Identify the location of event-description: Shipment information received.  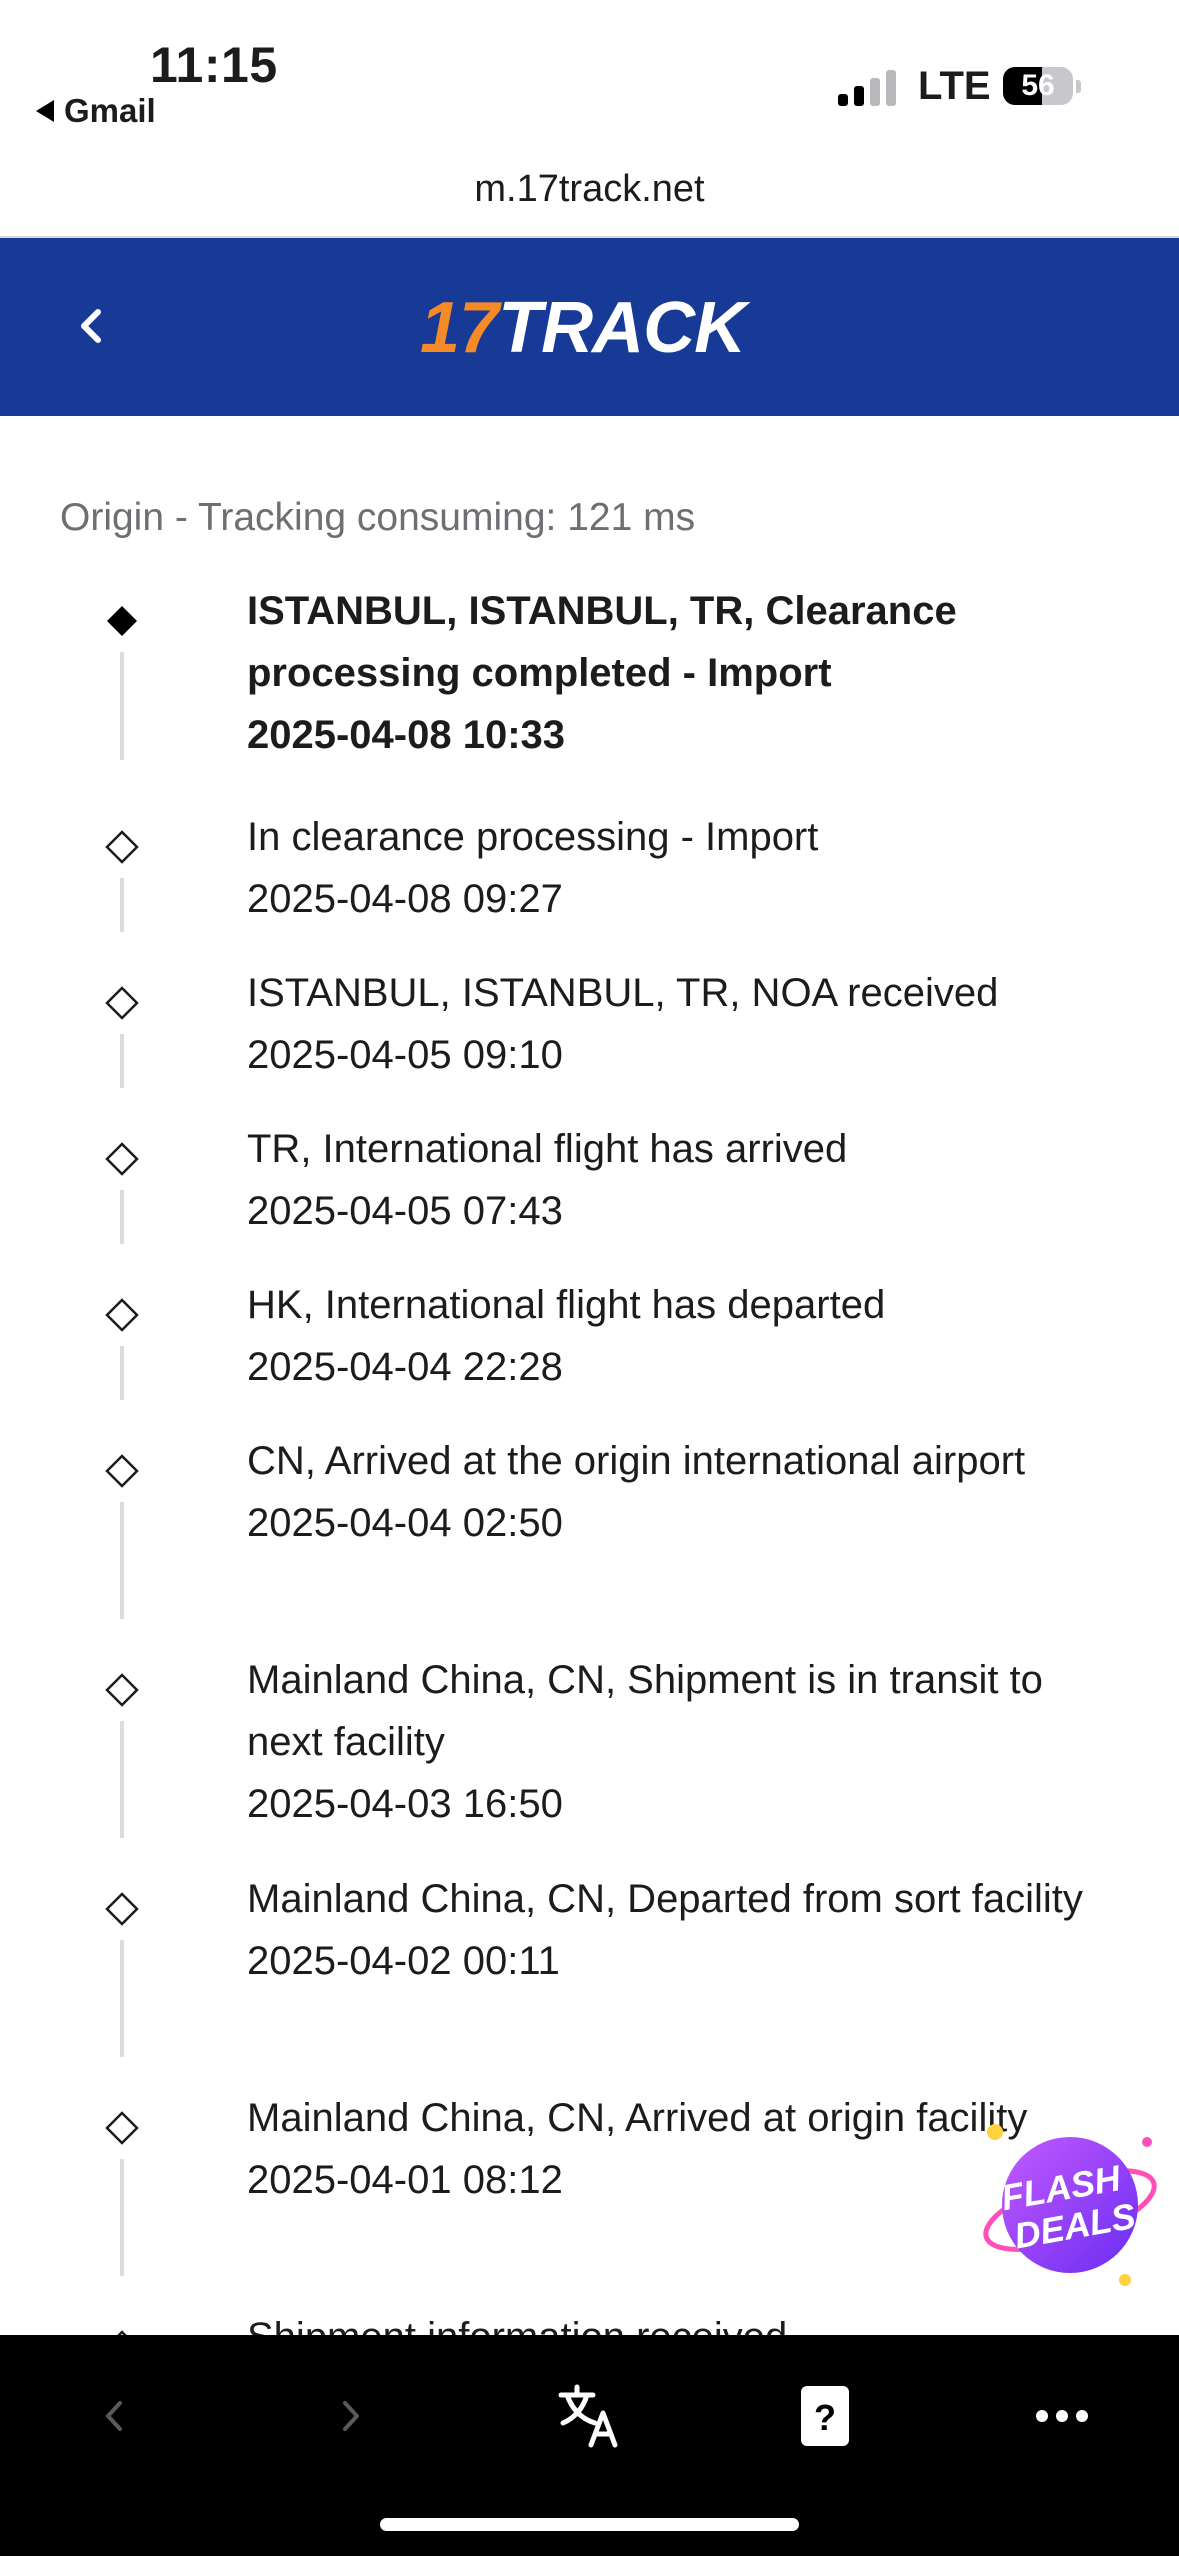
(677, 2320).